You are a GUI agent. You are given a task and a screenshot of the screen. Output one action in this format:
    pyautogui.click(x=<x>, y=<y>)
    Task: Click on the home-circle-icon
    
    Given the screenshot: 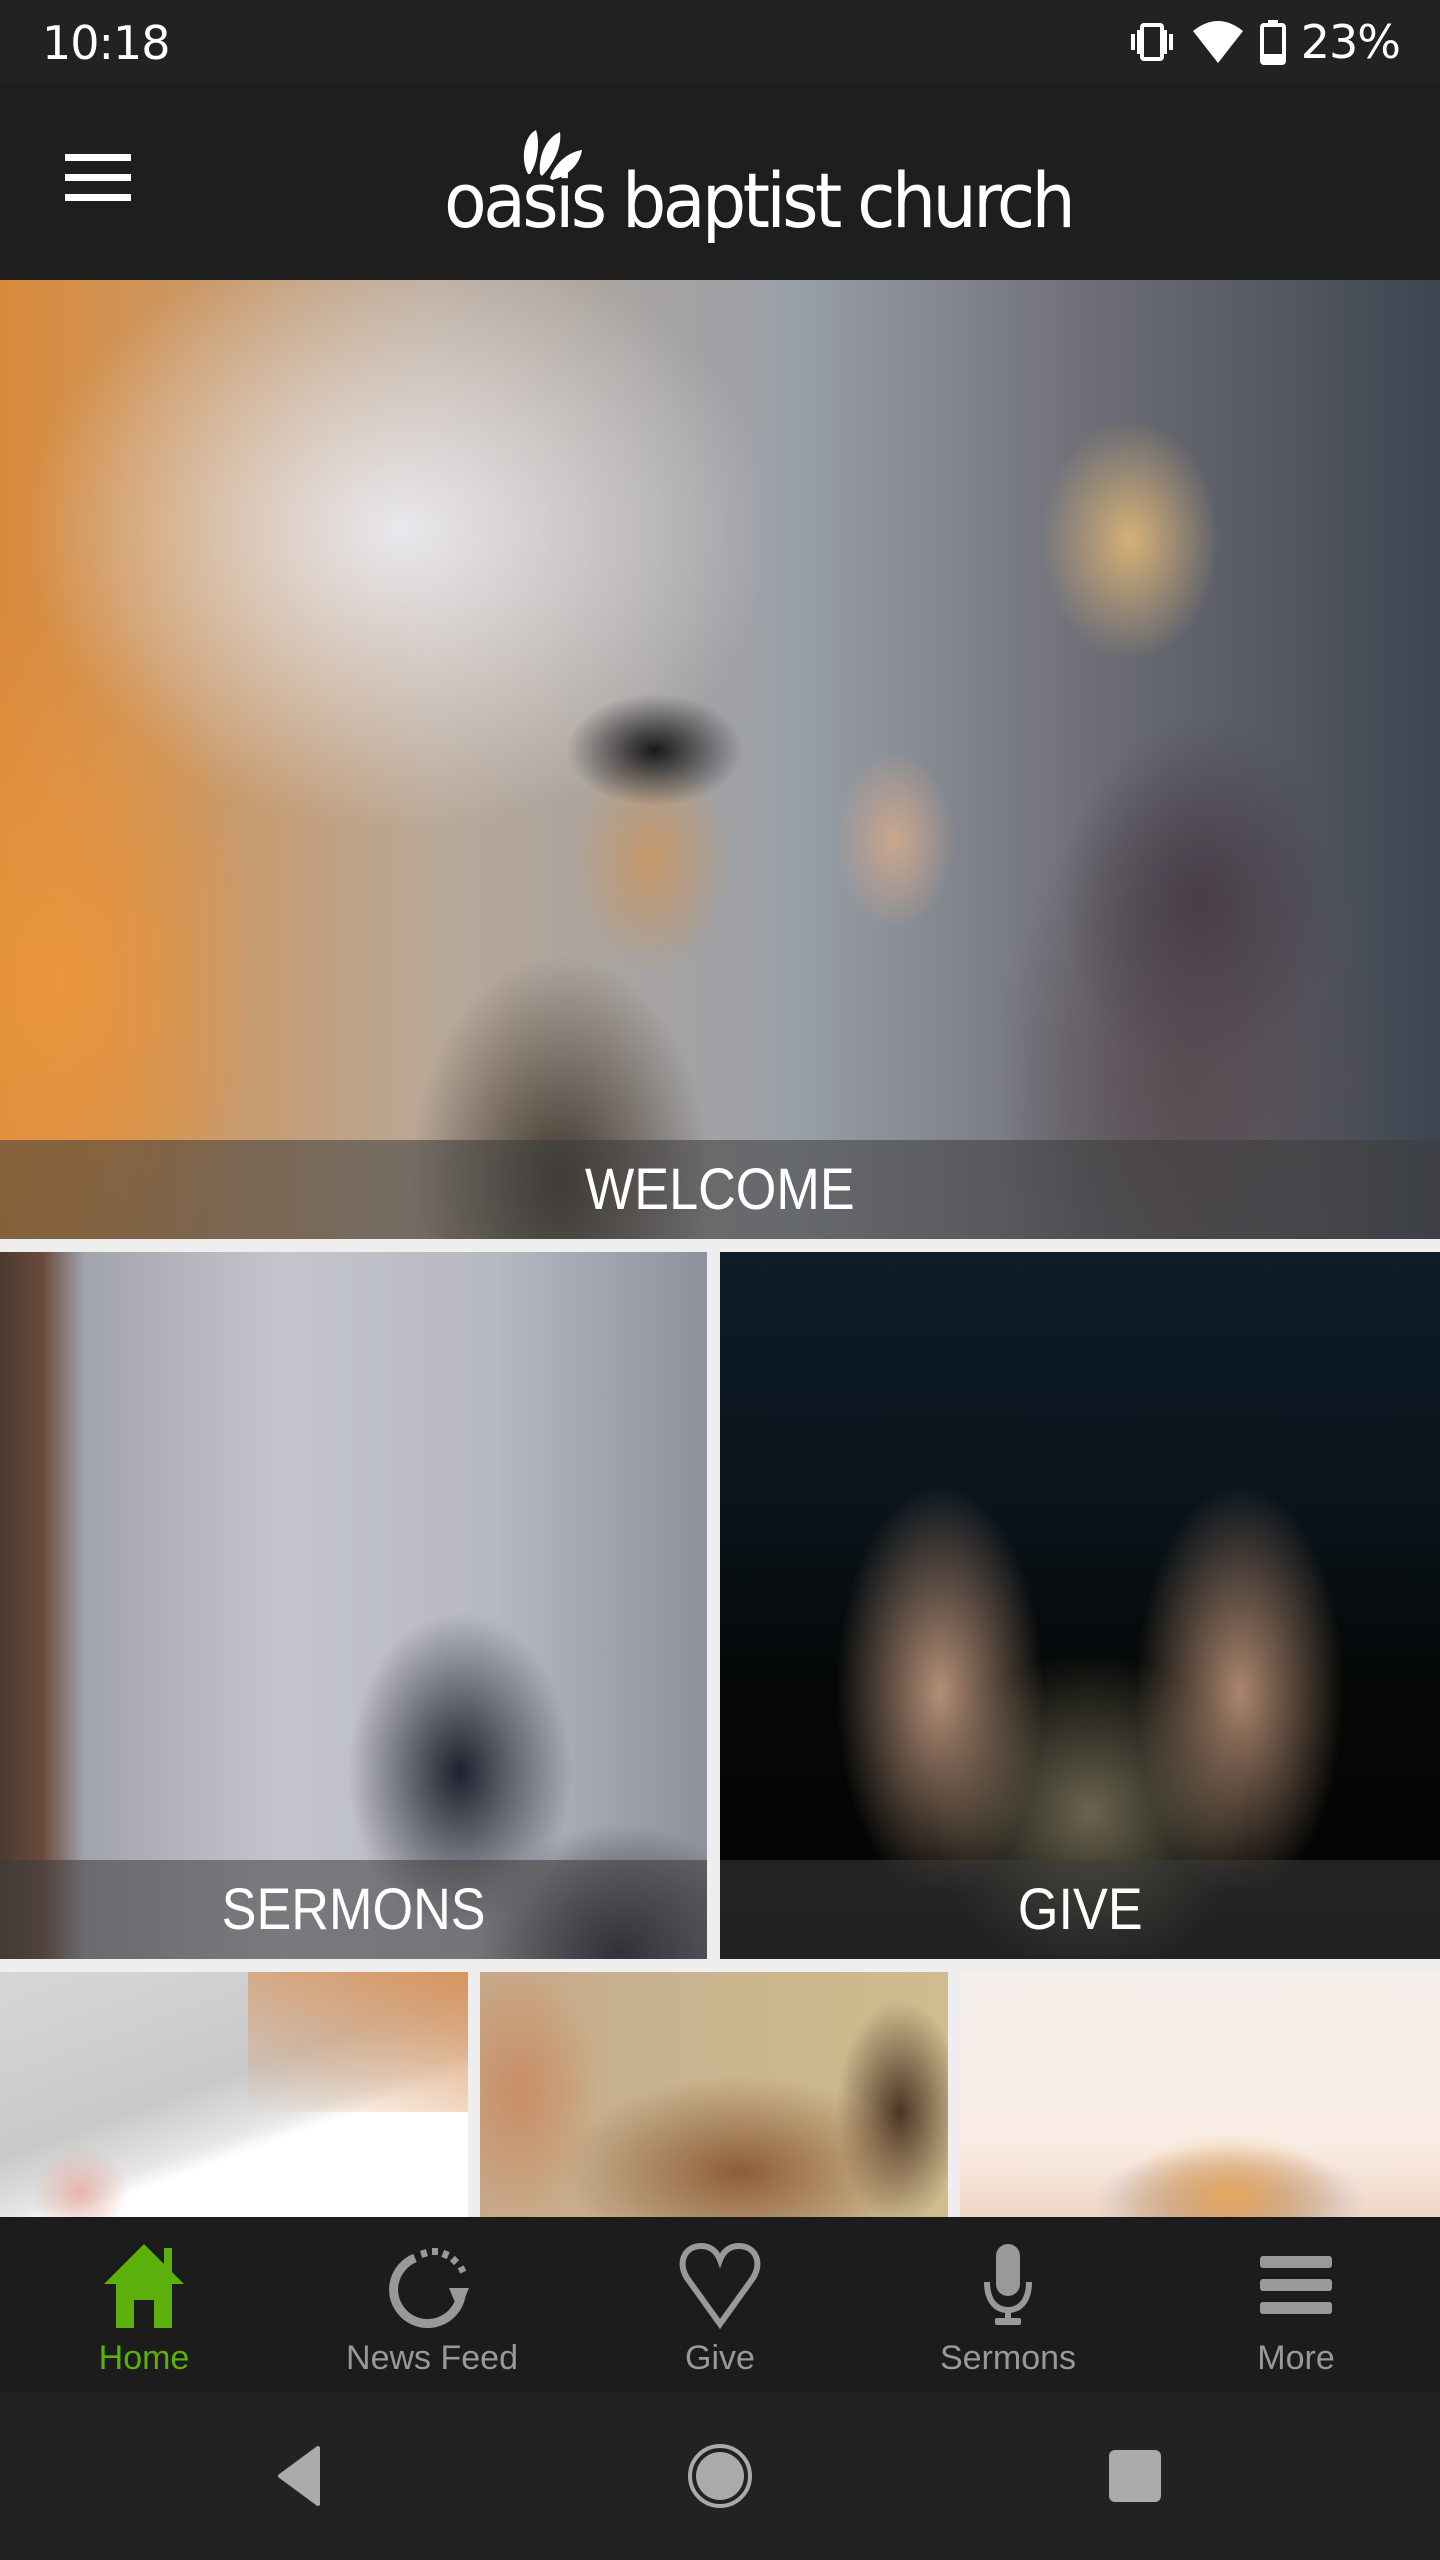 What is the action you would take?
    pyautogui.click(x=720, y=2476)
    